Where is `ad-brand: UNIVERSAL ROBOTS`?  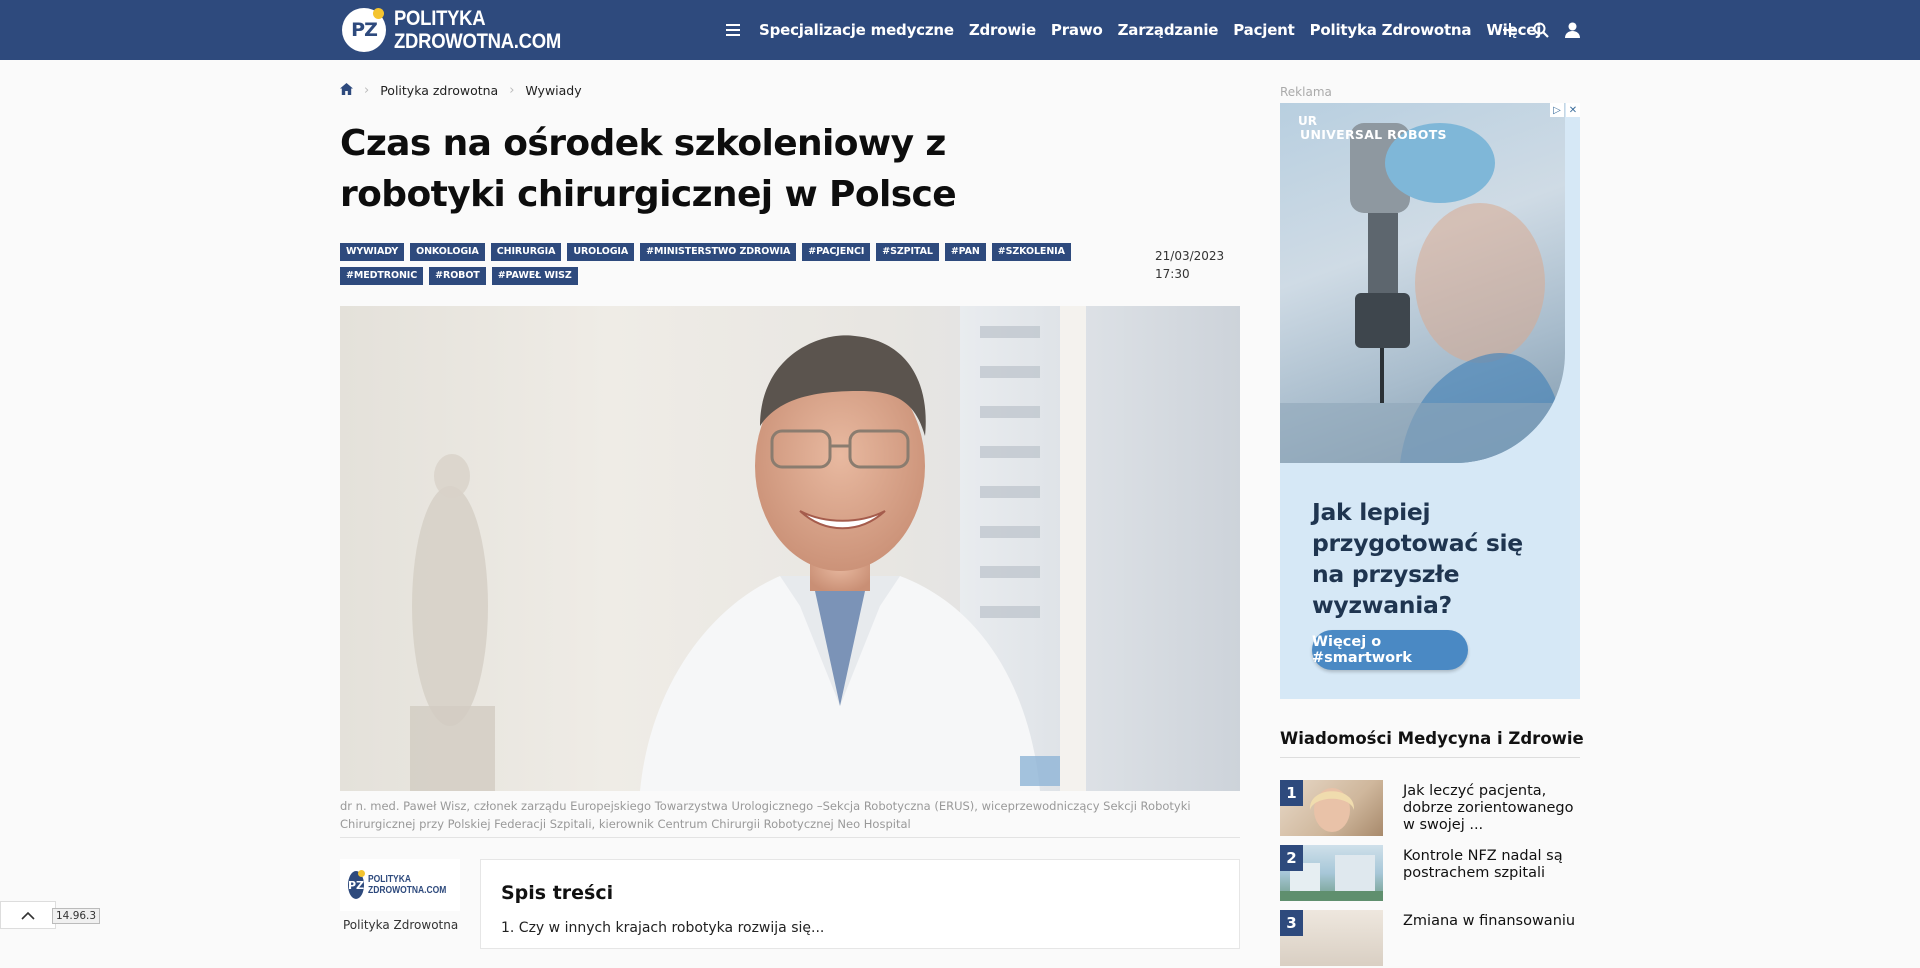 ad-brand: UNIVERSAL ROBOTS is located at coordinates (1373, 134).